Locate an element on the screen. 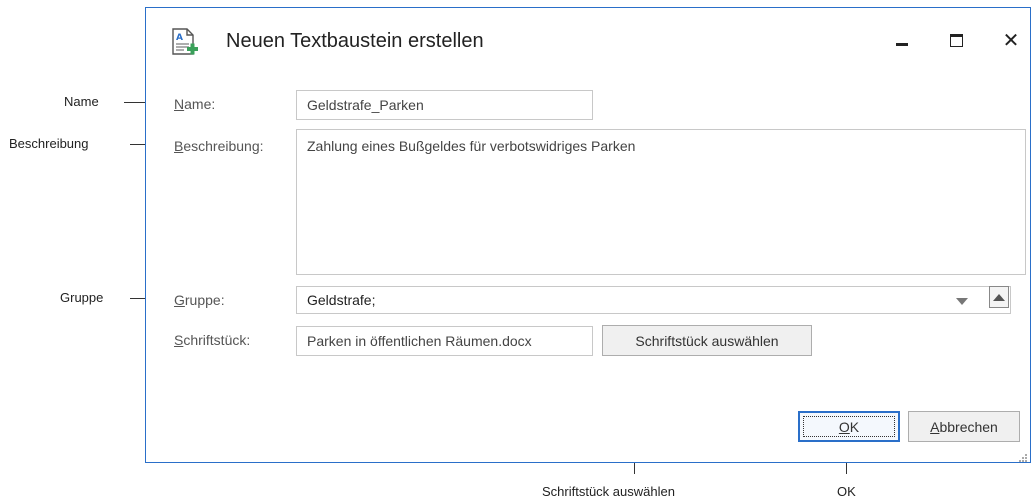 The height and width of the screenshot is (504, 1031). close-icon: ✕ is located at coordinates (1011, 40).